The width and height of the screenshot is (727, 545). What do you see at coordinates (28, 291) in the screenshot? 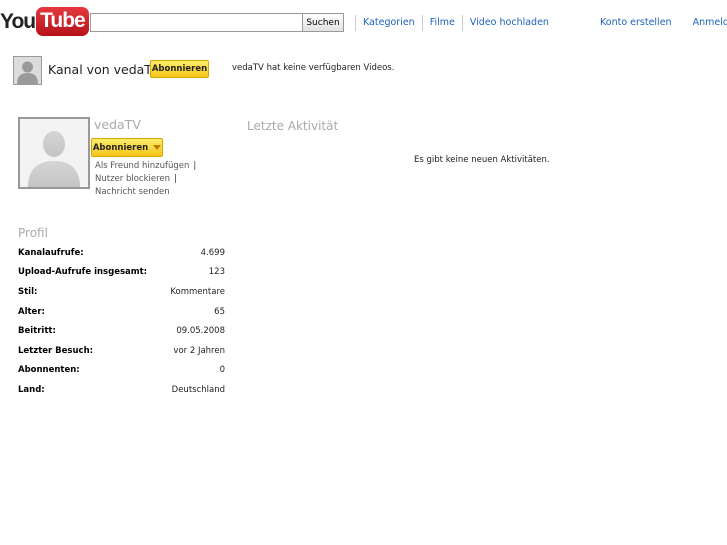
I see `profile-label: Stil:` at bounding box center [28, 291].